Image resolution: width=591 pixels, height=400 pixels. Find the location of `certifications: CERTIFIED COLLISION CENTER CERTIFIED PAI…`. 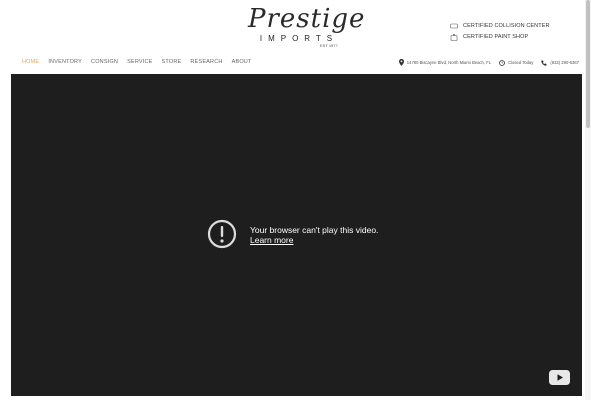

certifications: CERTIFIED COLLISION CENTER CERTIFIED PAI… is located at coordinates (500, 32).